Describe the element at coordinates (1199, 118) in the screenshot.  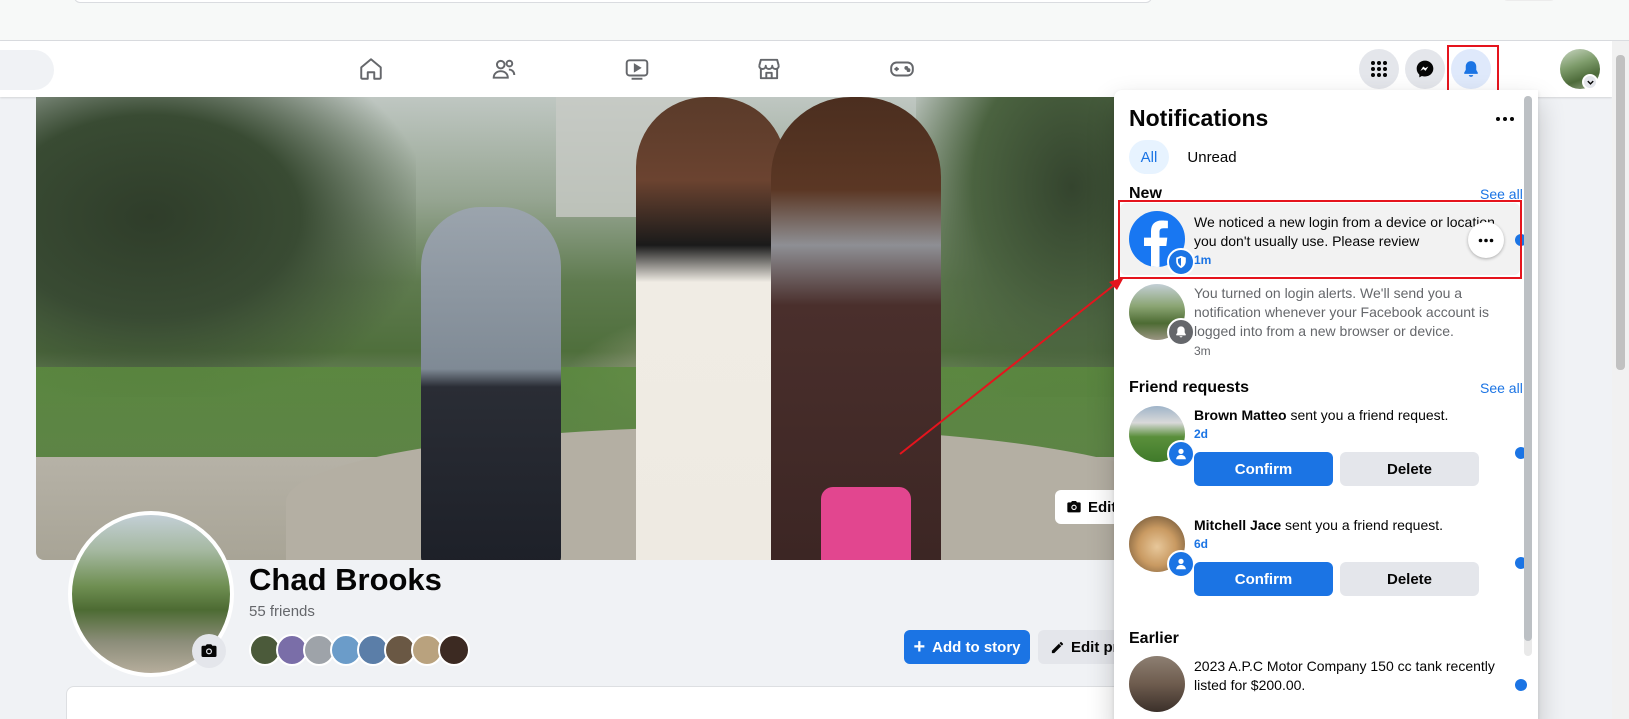
I see `notifications-title: Notifications` at that location.